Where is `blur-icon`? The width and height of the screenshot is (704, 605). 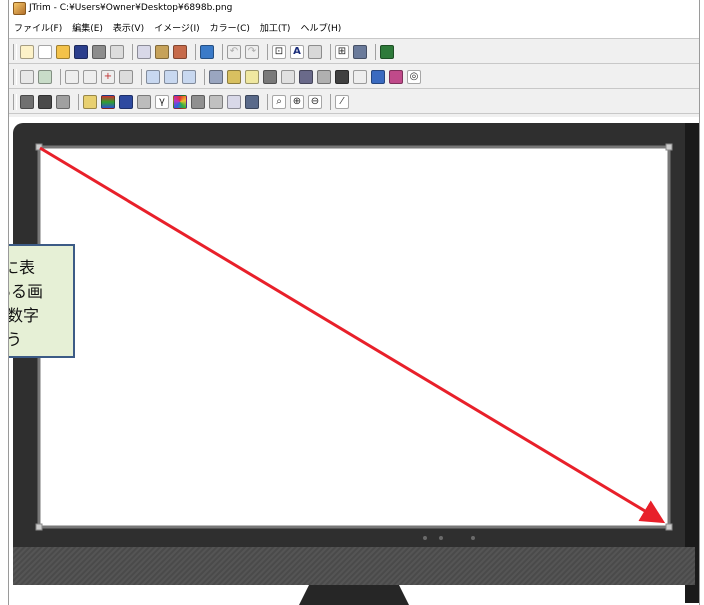
blur-icon is located at coordinates (216, 102).